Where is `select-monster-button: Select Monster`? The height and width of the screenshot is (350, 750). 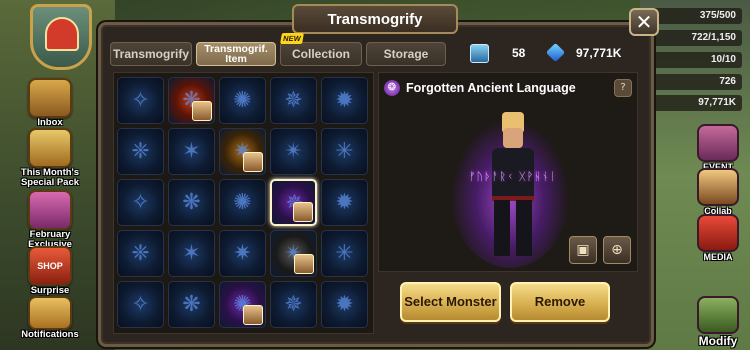
select-monster-button: Select Monster is located at coordinates (450, 302).